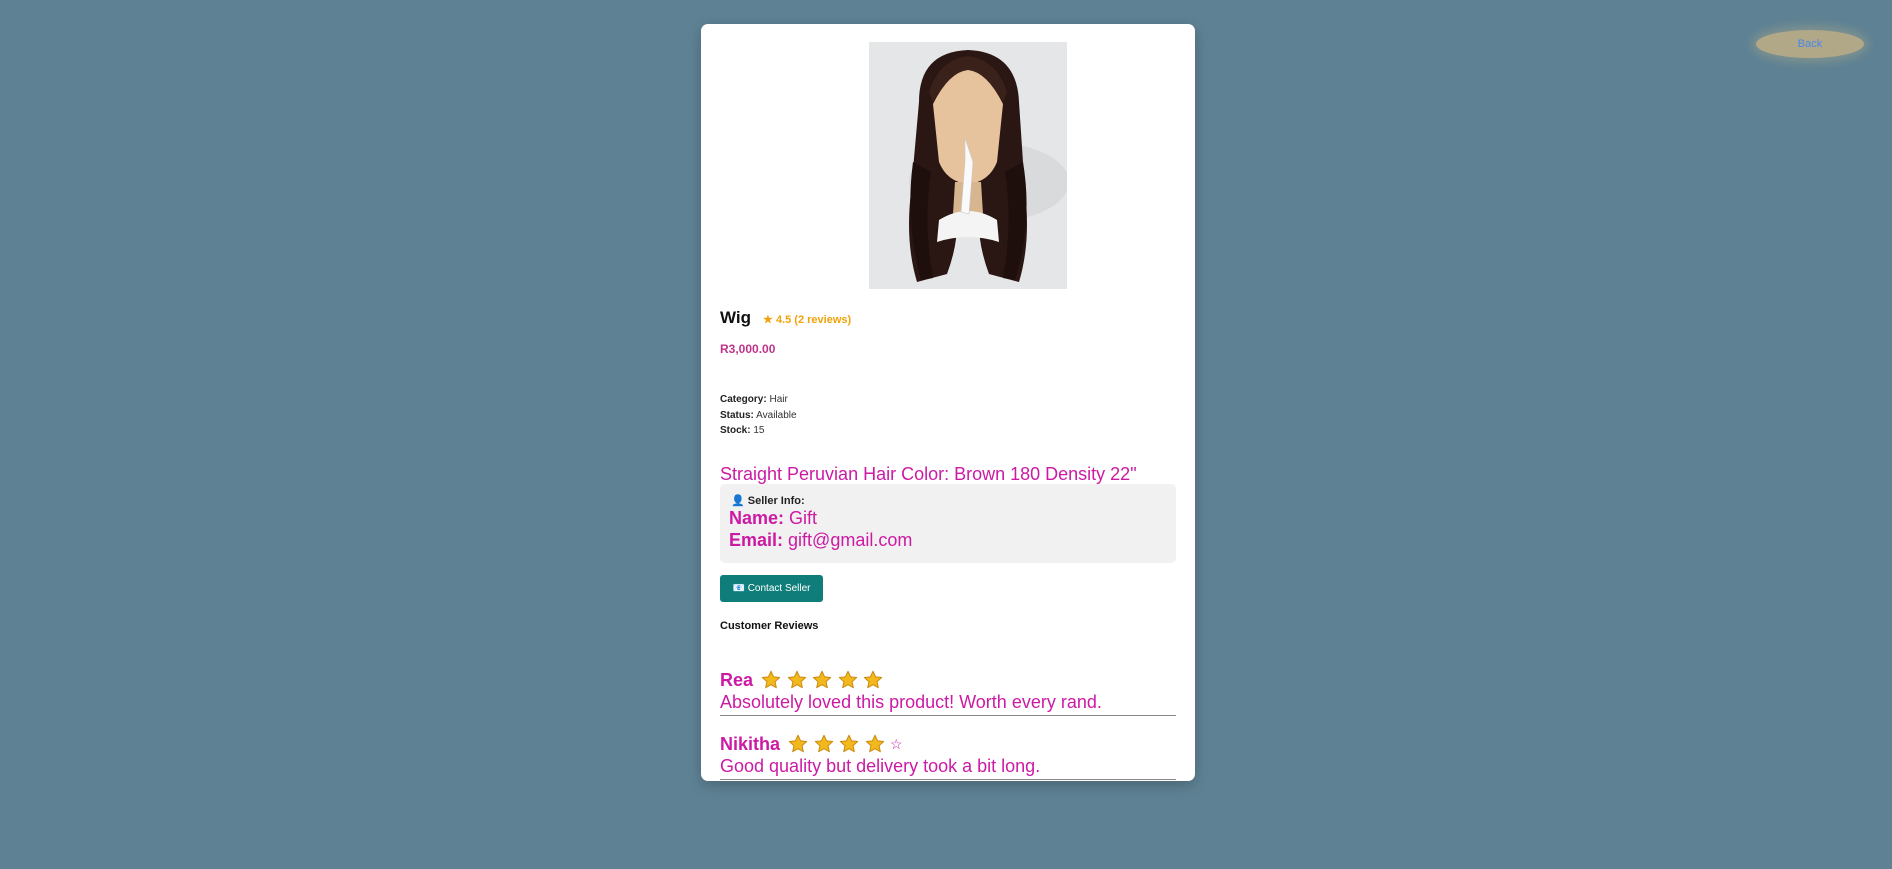  What do you see at coordinates (776, 415) in the screenshot?
I see `status-value: Available` at bounding box center [776, 415].